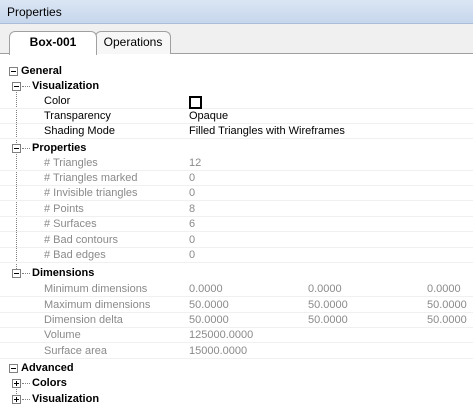  What do you see at coordinates (75, 351) in the screenshot?
I see `property-label: Surface area` at bounding box center [75, 351].